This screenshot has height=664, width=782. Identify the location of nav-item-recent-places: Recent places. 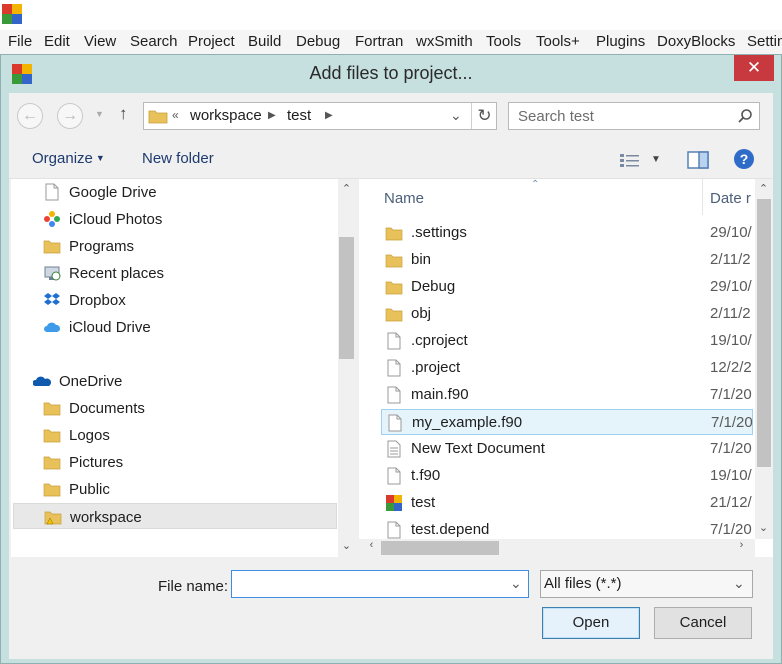
(175, 273).